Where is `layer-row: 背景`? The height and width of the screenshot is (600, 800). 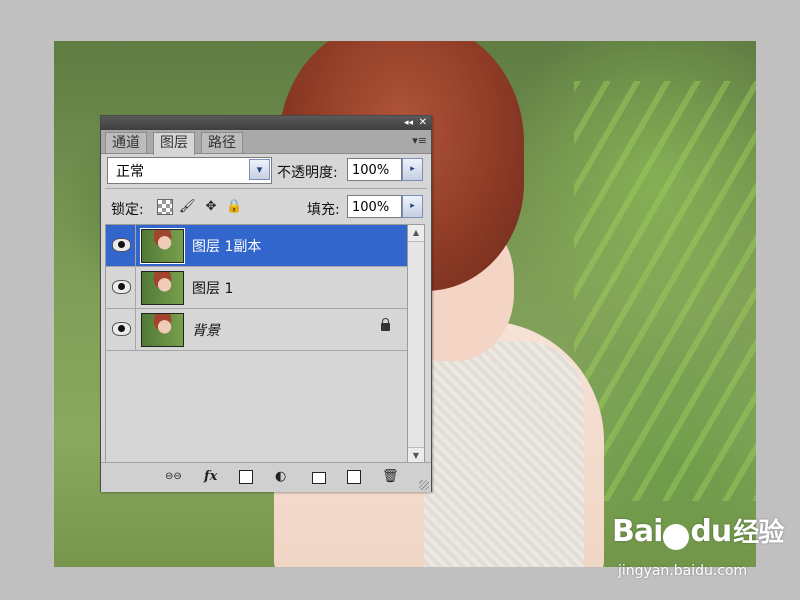 layer-row: 背景 is located at coordinates (257, 330).